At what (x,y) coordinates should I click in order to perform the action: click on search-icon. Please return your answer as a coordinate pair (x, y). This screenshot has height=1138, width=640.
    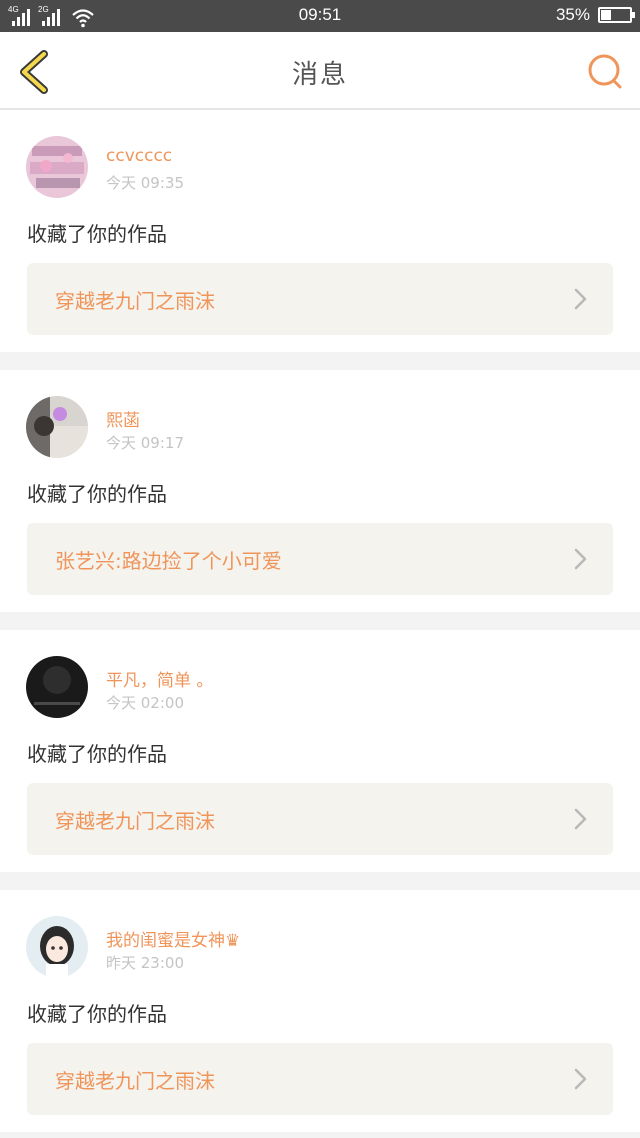
    Looking at the image, I should click on (606, 72).